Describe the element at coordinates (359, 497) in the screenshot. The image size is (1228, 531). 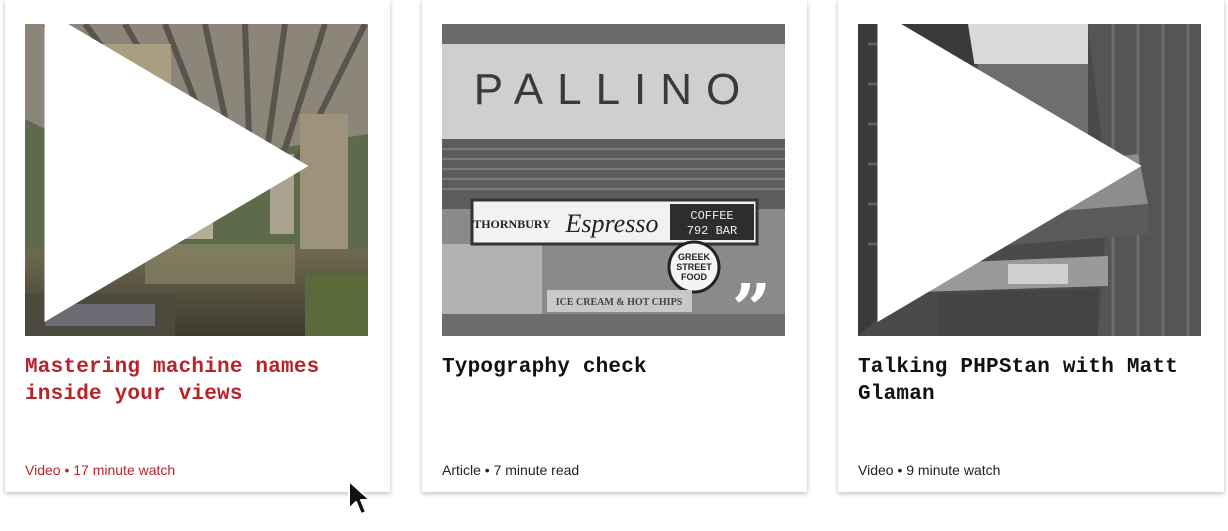
I see `mouse-pointer-icon` at that location.